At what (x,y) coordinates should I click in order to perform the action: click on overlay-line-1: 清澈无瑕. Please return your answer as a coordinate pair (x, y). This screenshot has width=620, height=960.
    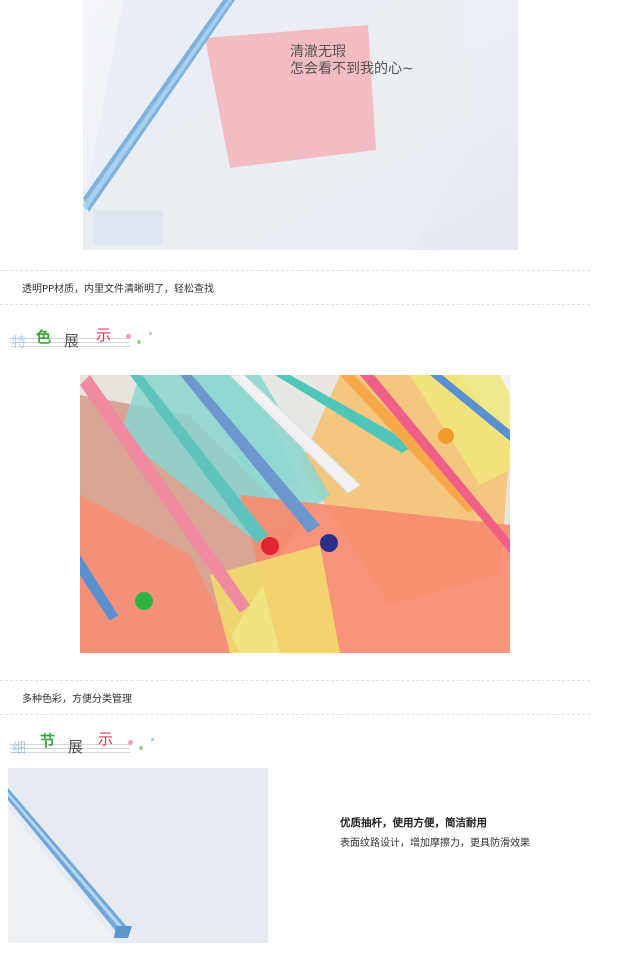
    Looking at the image, I should click on (318, 52).